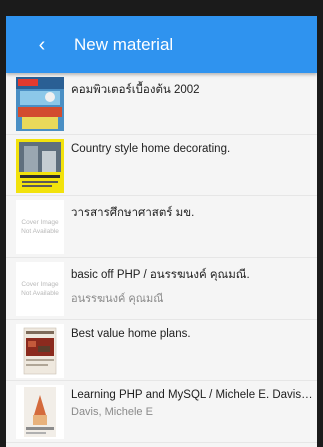 The image size is (323, 447). Describe the element at coordinates (151, 148) in the screenshot. I see `item-title: Country style home decorating.` at that location.